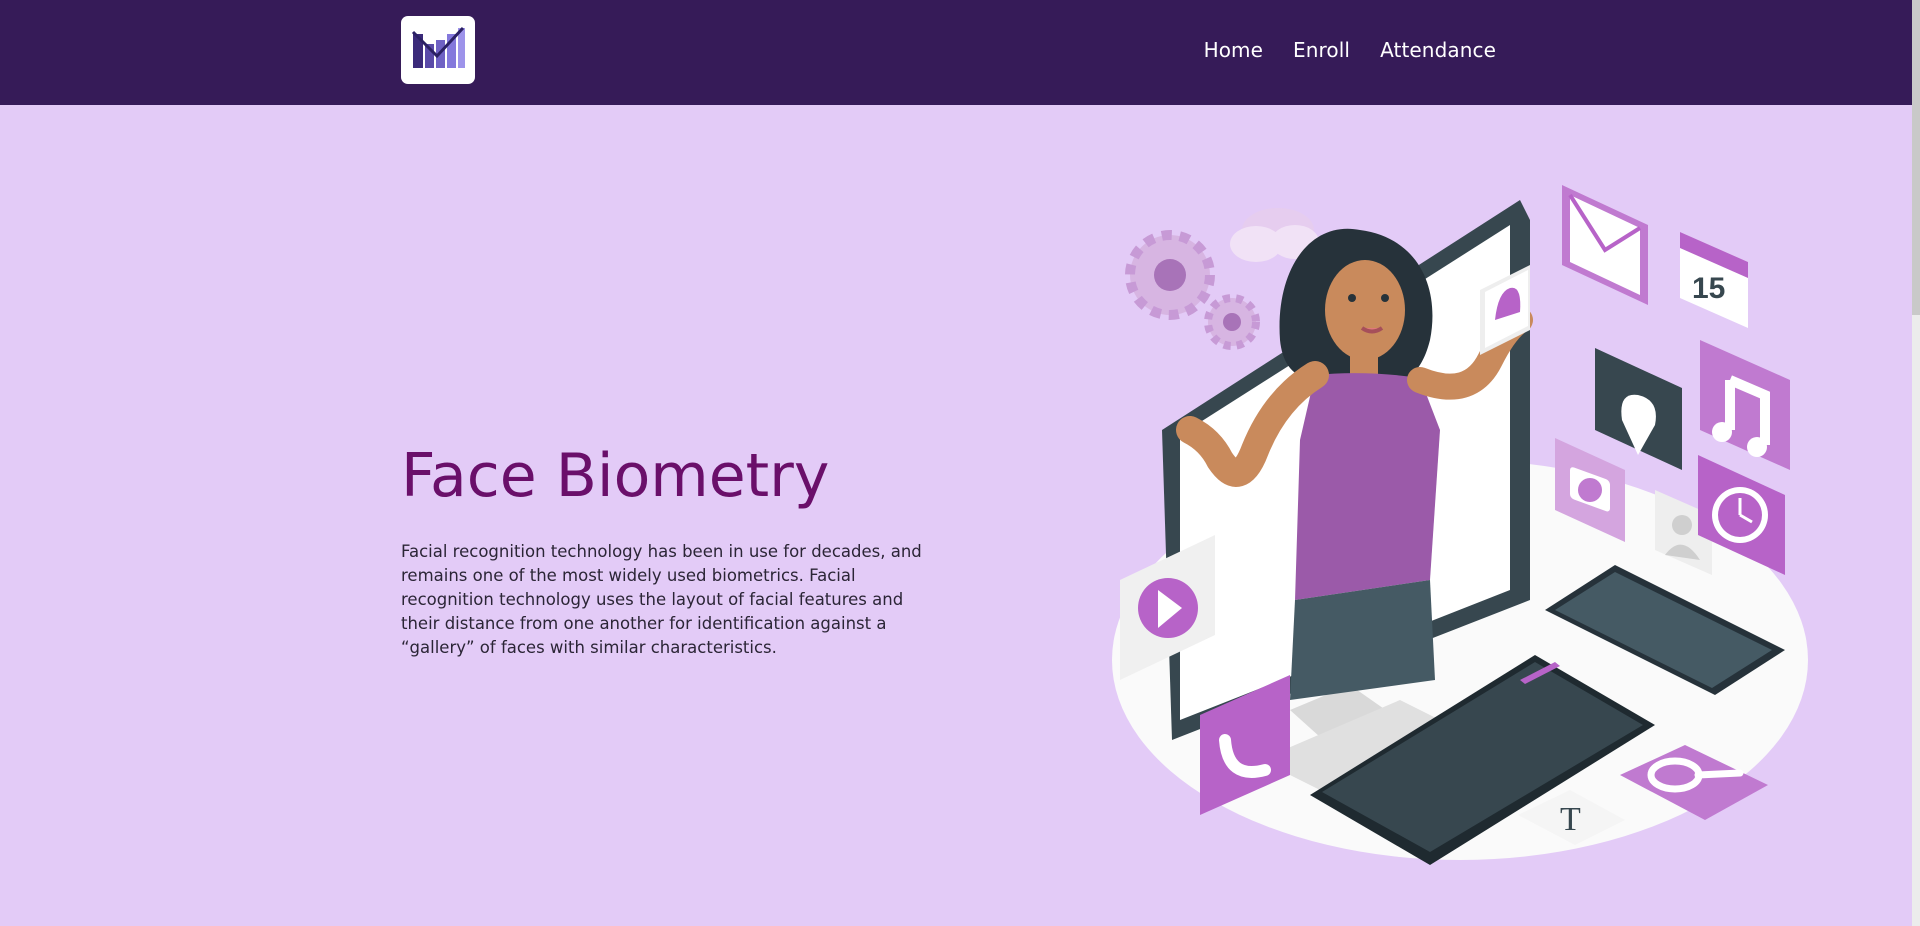 The width and height of the screenshot is (1920, 926). Describe the element at coordinates (1438, 50) in the screenshot. I see `nav-attendance-link: Attendance` at that location.